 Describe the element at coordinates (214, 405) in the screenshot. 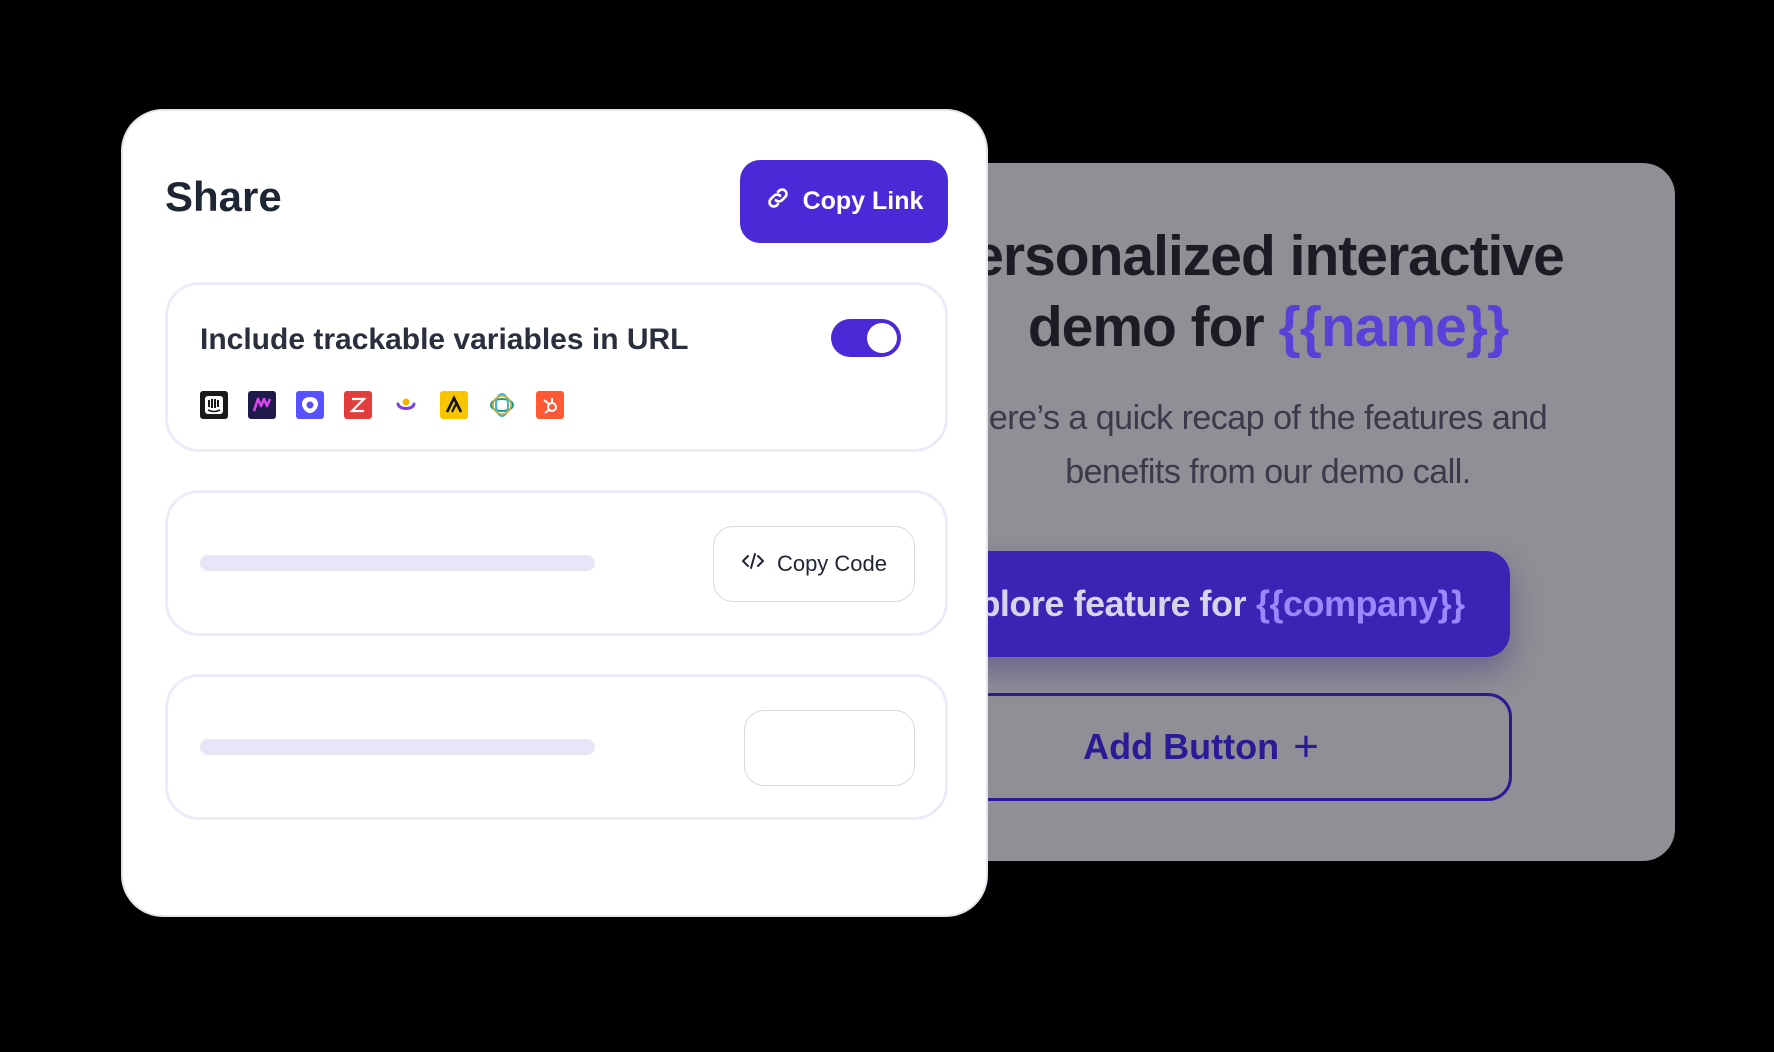

I see `intercom-icon` at that location.